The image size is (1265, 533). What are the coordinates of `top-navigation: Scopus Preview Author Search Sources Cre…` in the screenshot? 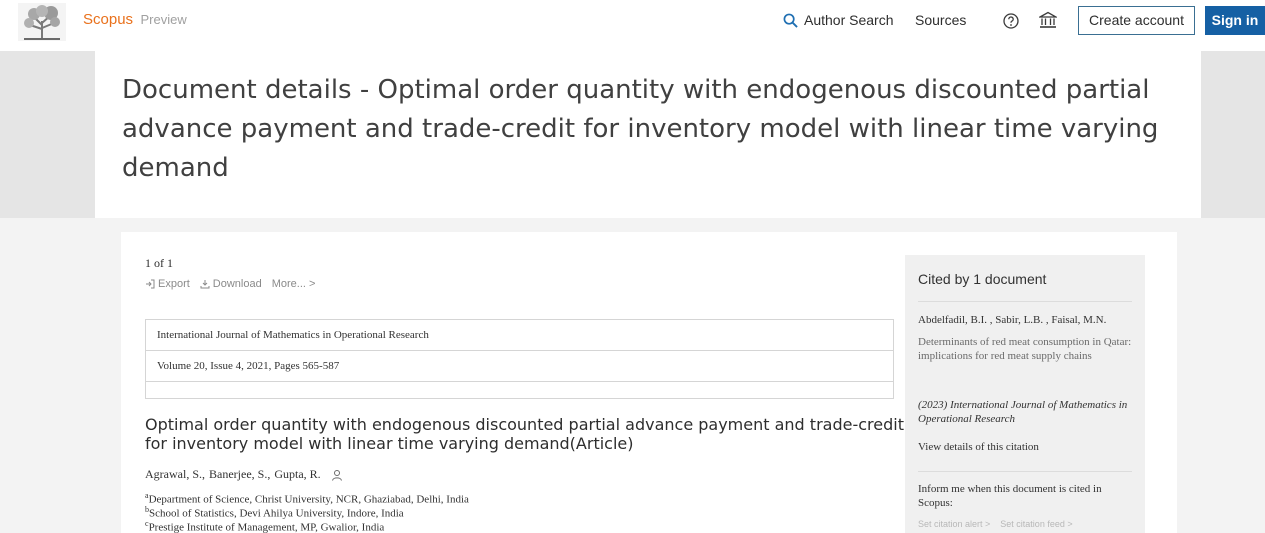 It's located at (632, 22).